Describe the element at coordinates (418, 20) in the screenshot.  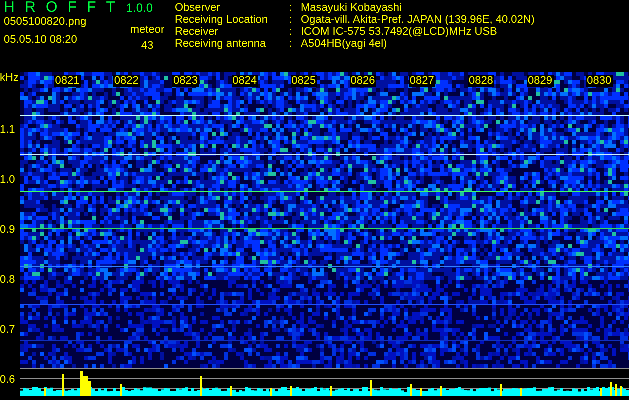
I see `info-value: Ogata-vill. Akita-Pref. JAPAN (139.96E, 40.02N)` at that location.